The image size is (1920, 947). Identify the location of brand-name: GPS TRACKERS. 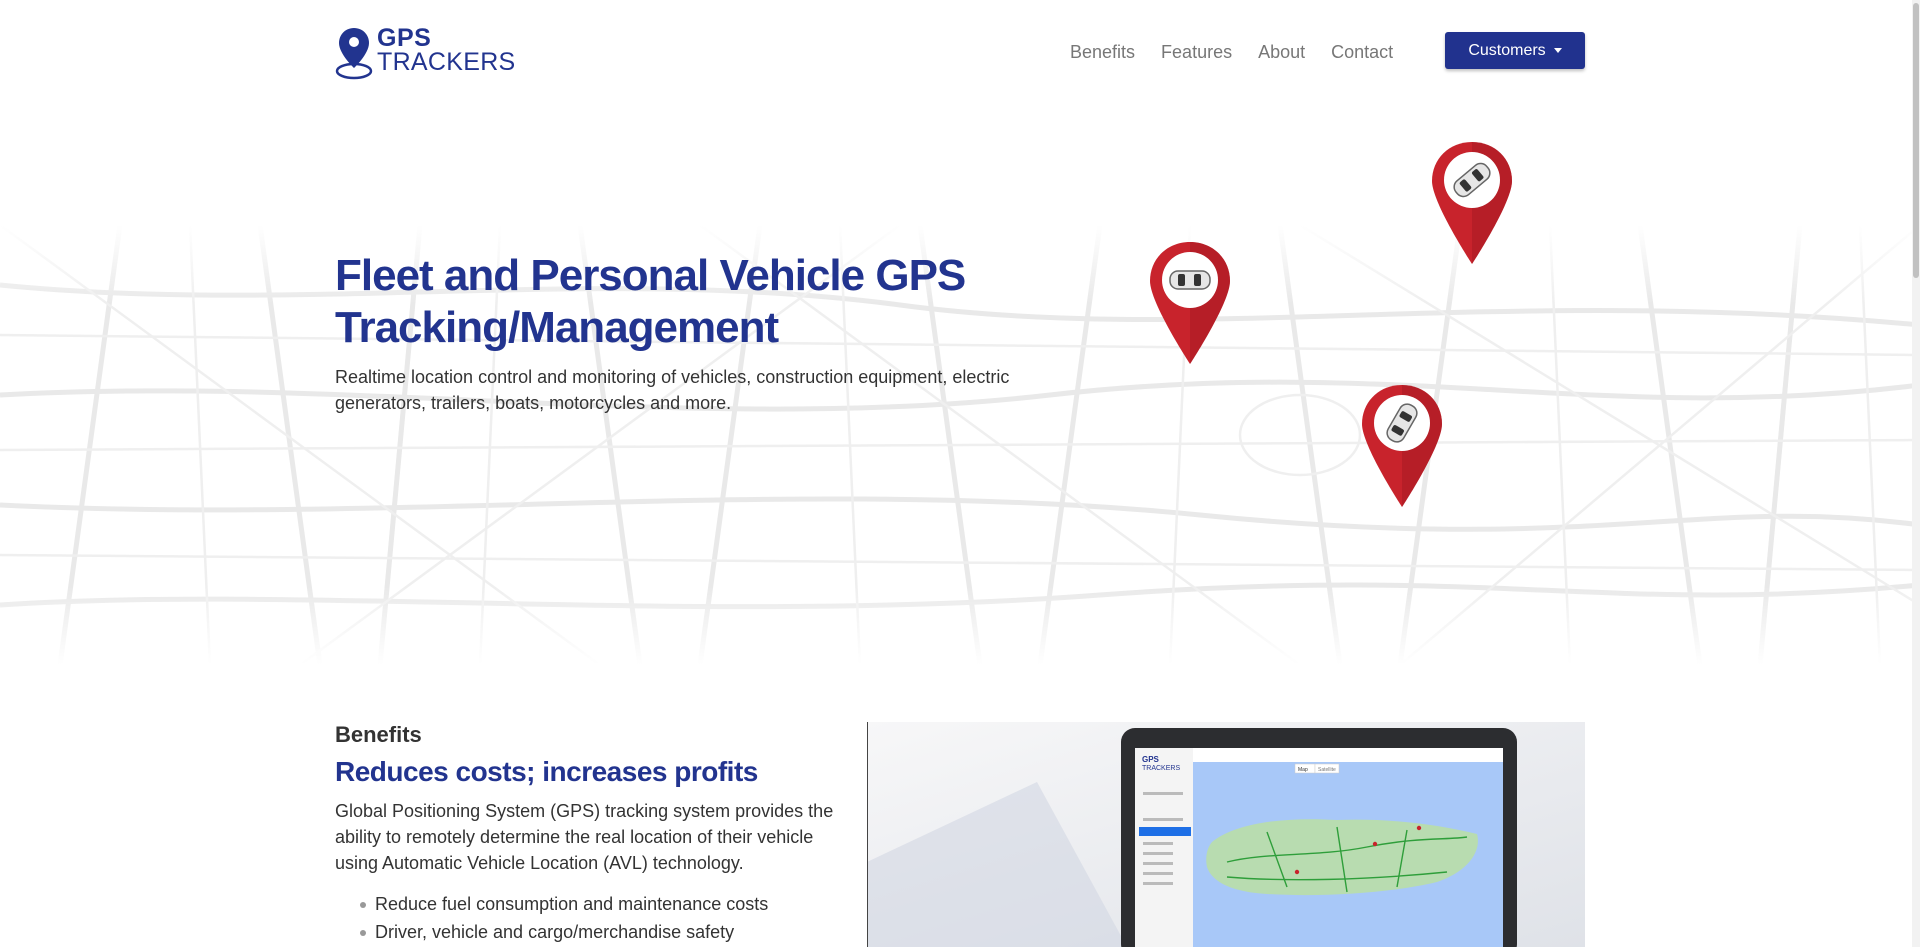
(446, 50).